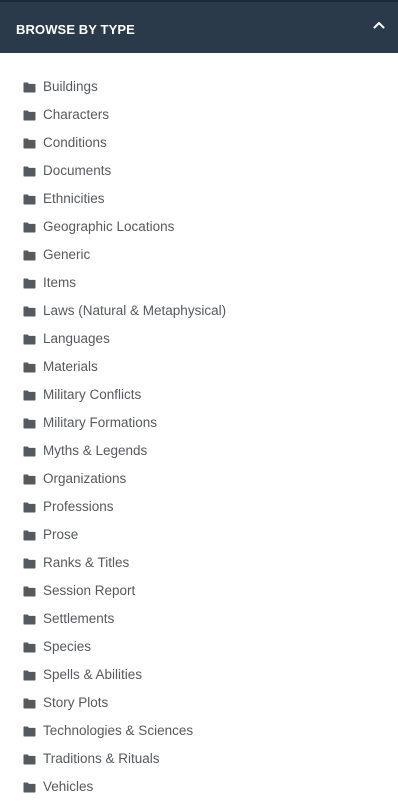 Image resolution: width=398 pixels, height=805 pixels. I want to click on type-link-item: Prose, so click(199, 535).